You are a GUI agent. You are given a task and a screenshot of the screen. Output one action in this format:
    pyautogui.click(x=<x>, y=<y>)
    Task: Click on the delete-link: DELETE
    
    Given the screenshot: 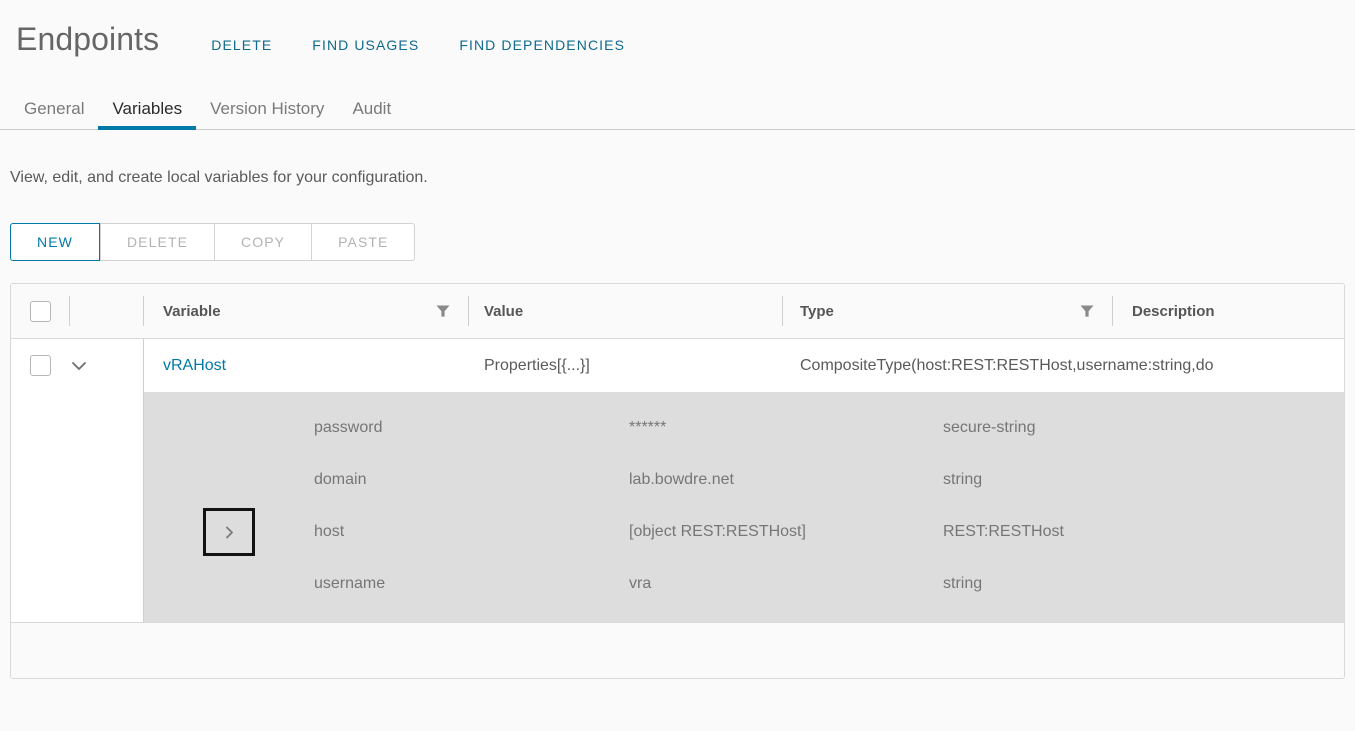 What is the action you would take?
    pyautogui.click(x=241, y=45)
    